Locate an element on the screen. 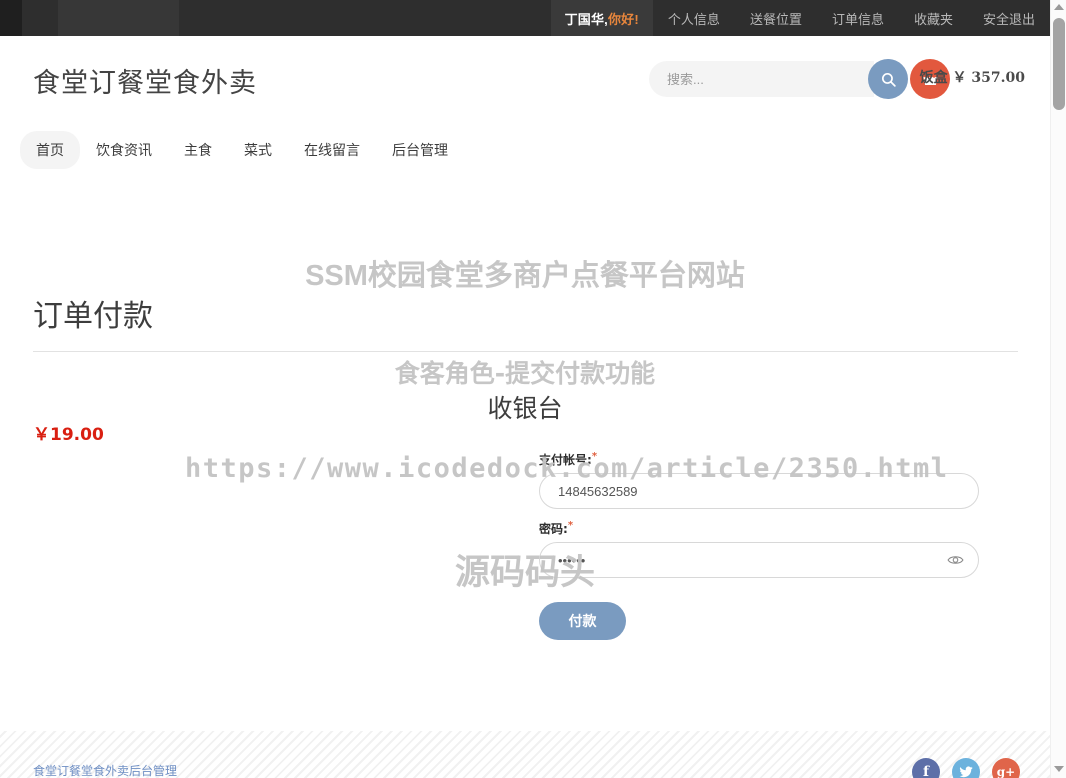 The width and height of the screenshot is (1066, 778). password-label: 密码:* is located at coordinates (759, 528).